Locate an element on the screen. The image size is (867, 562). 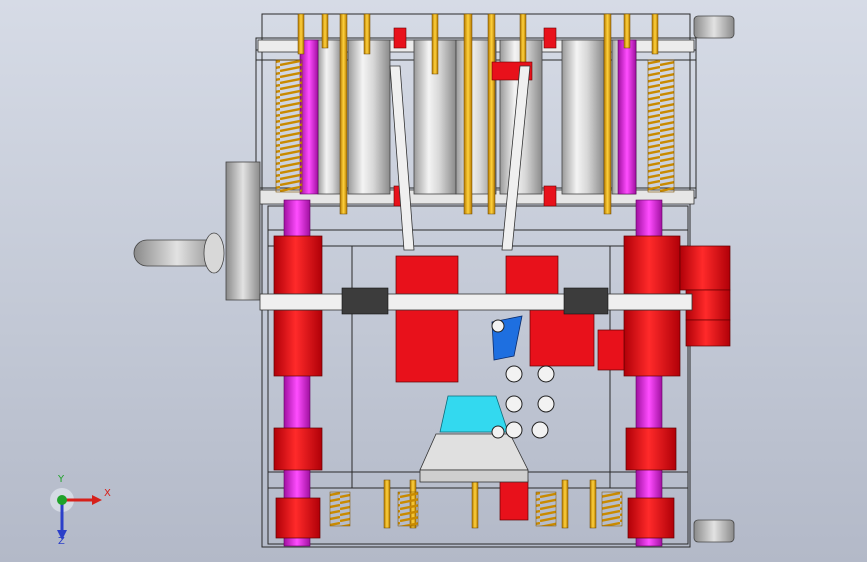
y-axis-label: Y is located at coordinates (61, 479).